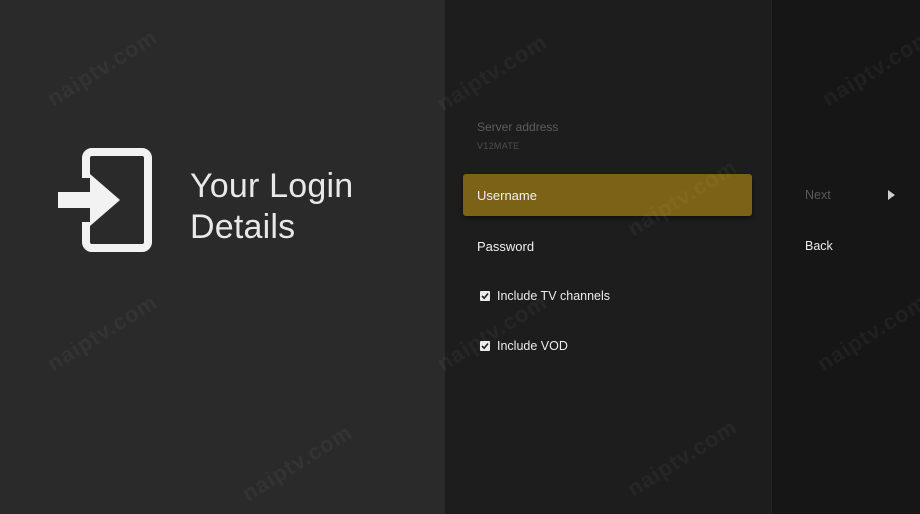 This screenshot has height=514, width=920. What do you see at coordinates (498, 146) in the screenshot?
I see `server-address-value: V12MATE` at bounding box center [498, 146].